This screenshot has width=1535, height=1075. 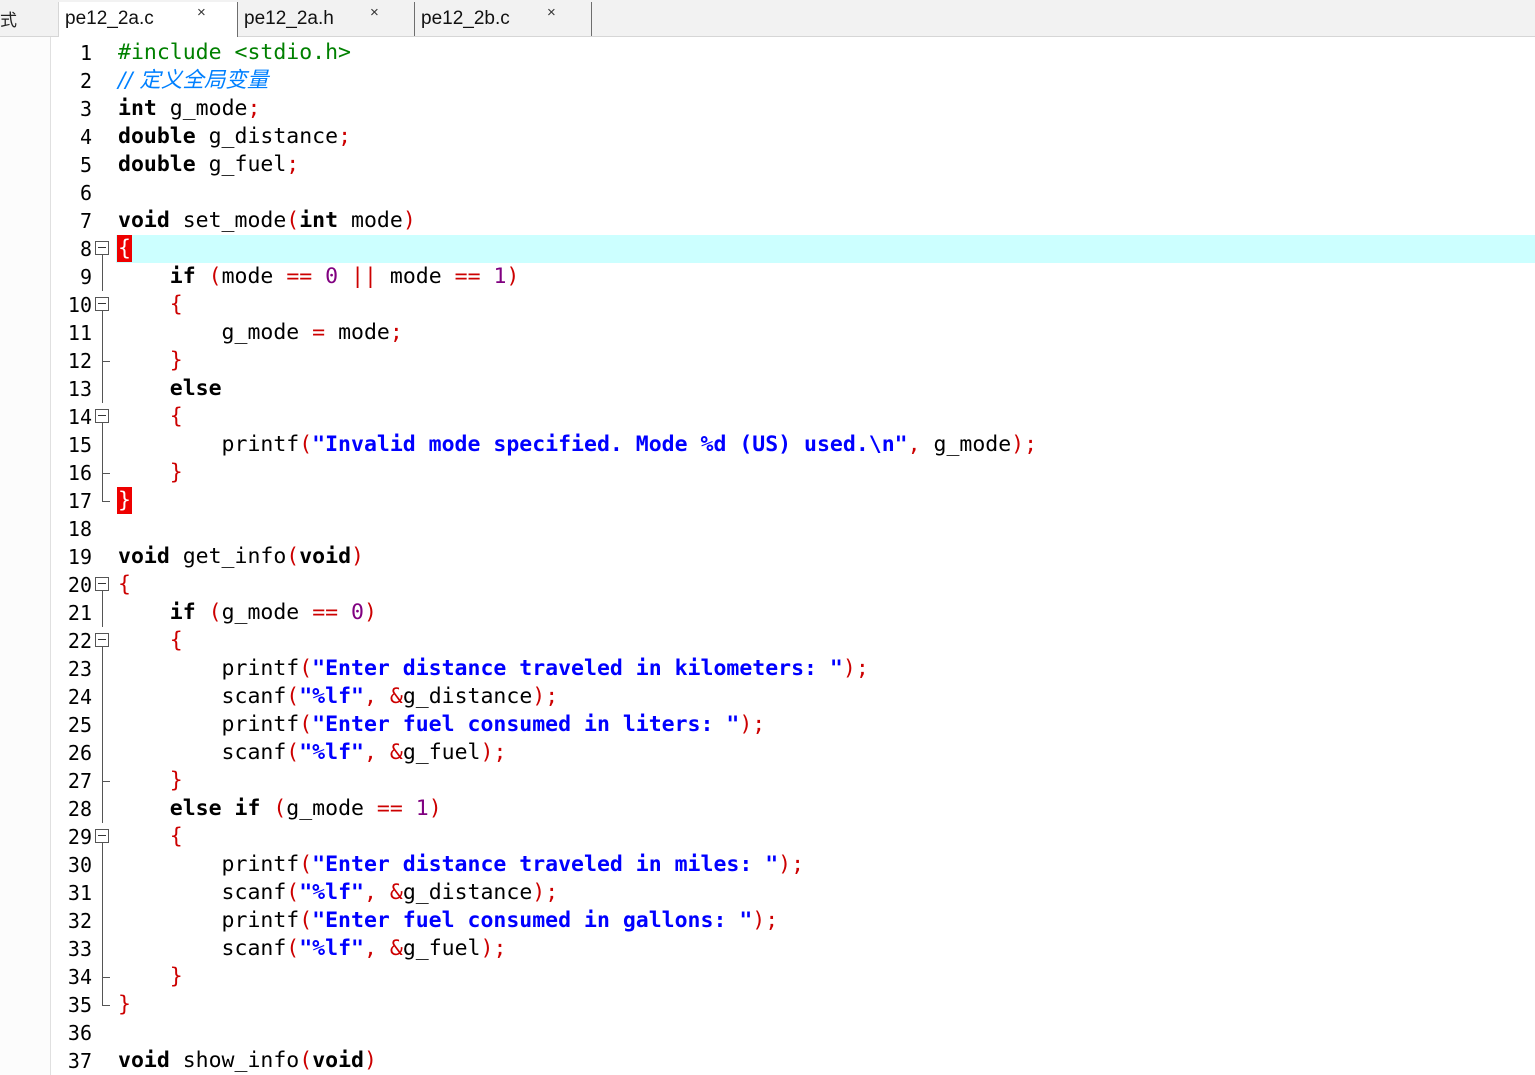 What do you see at coordinates (25, 556) in the screenshot?
I see `left-panel-strip` at bounding box center [25, 556].